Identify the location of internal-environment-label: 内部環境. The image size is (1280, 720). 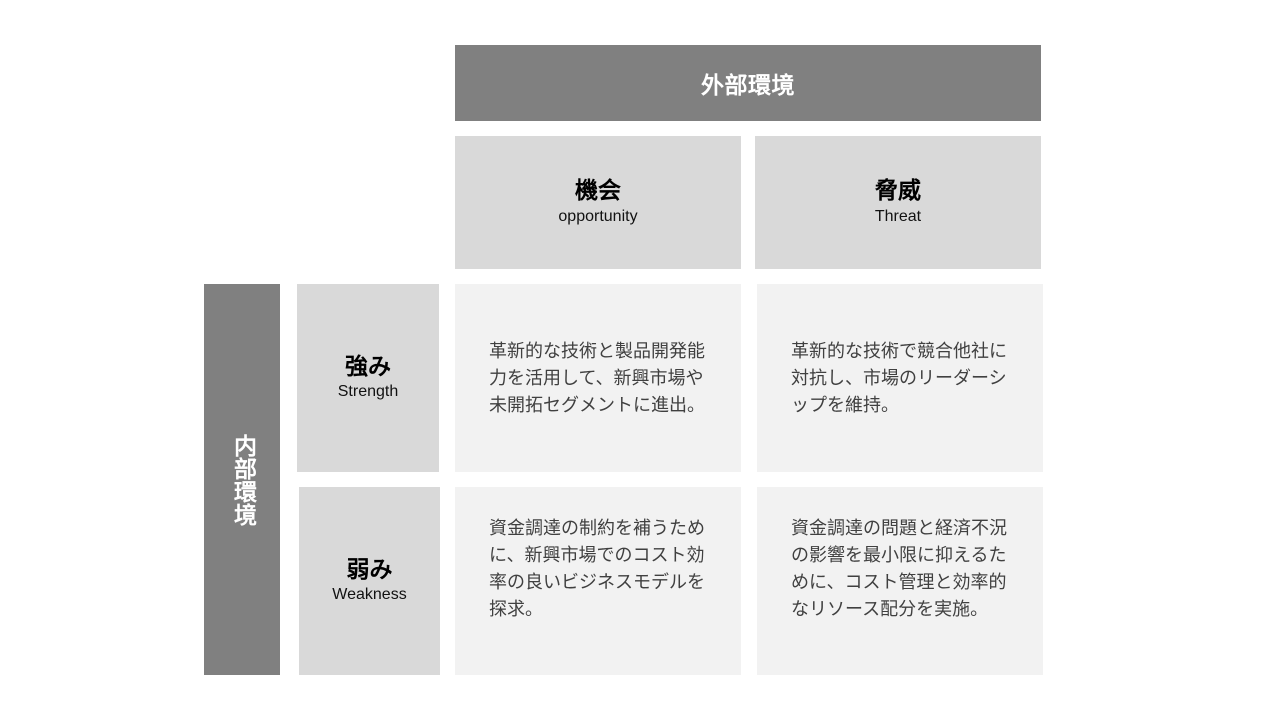
(242, 479).